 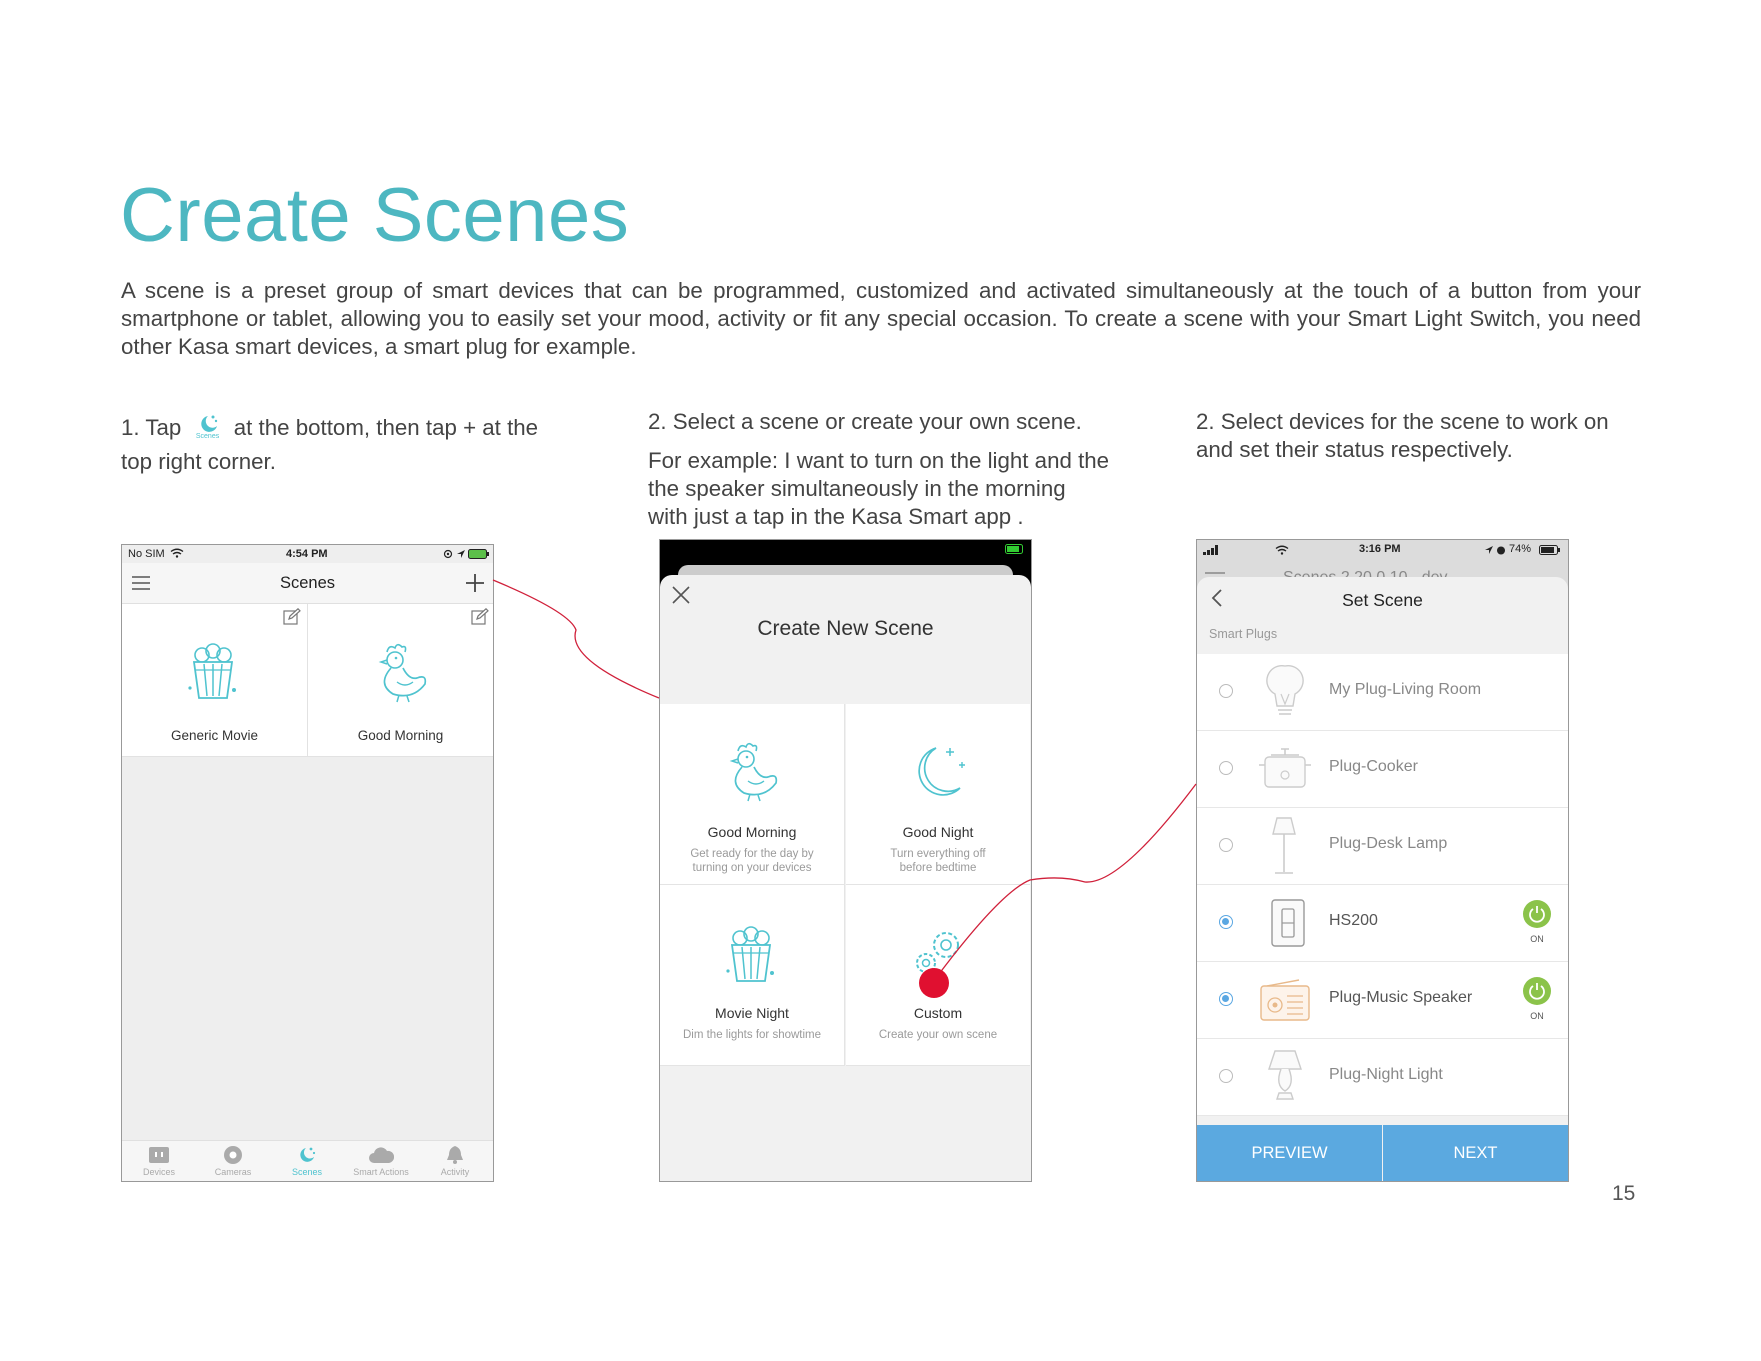 I want to click on tab-activity: Activity, so click(x=455, y=1161).